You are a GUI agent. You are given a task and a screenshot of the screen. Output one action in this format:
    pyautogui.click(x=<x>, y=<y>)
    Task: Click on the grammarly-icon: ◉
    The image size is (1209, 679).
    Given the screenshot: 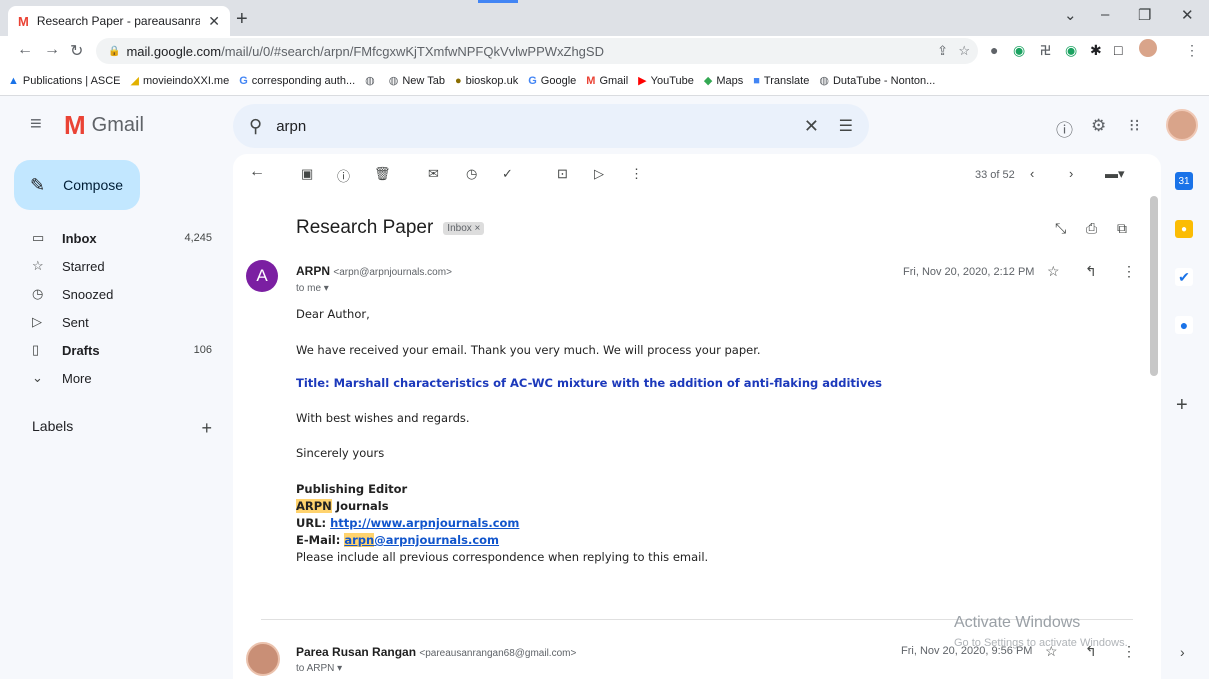 What is the action you would take?
    pyautogui.click(x=1019, y=50)
    